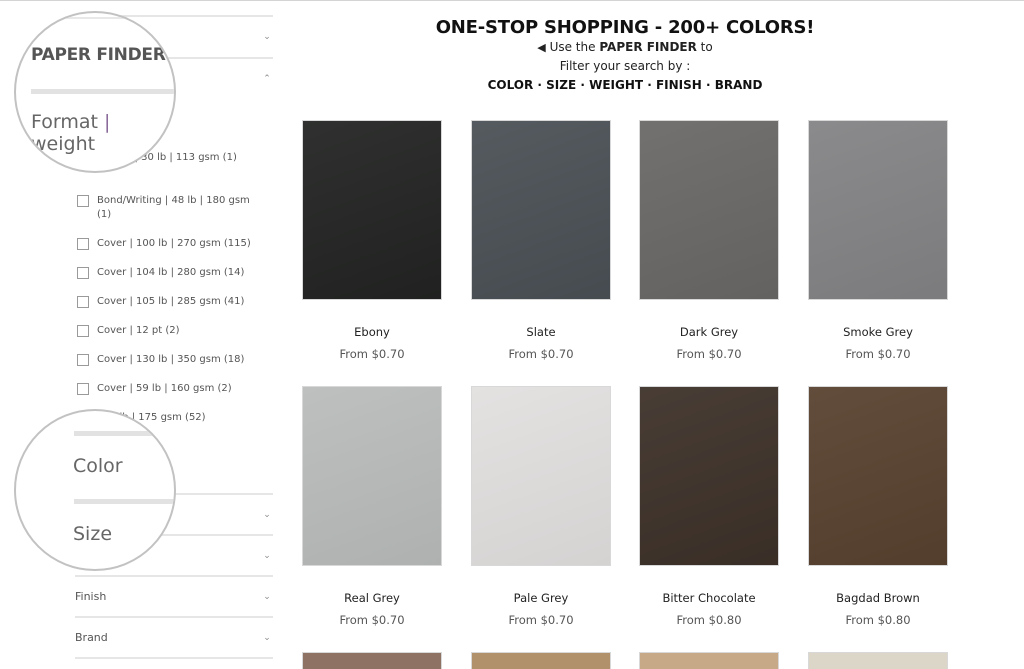  What do you see at coordinates (372, 598) in the screenshot?
I see `product-name: Real Grey` at bounding box center [372, 598].